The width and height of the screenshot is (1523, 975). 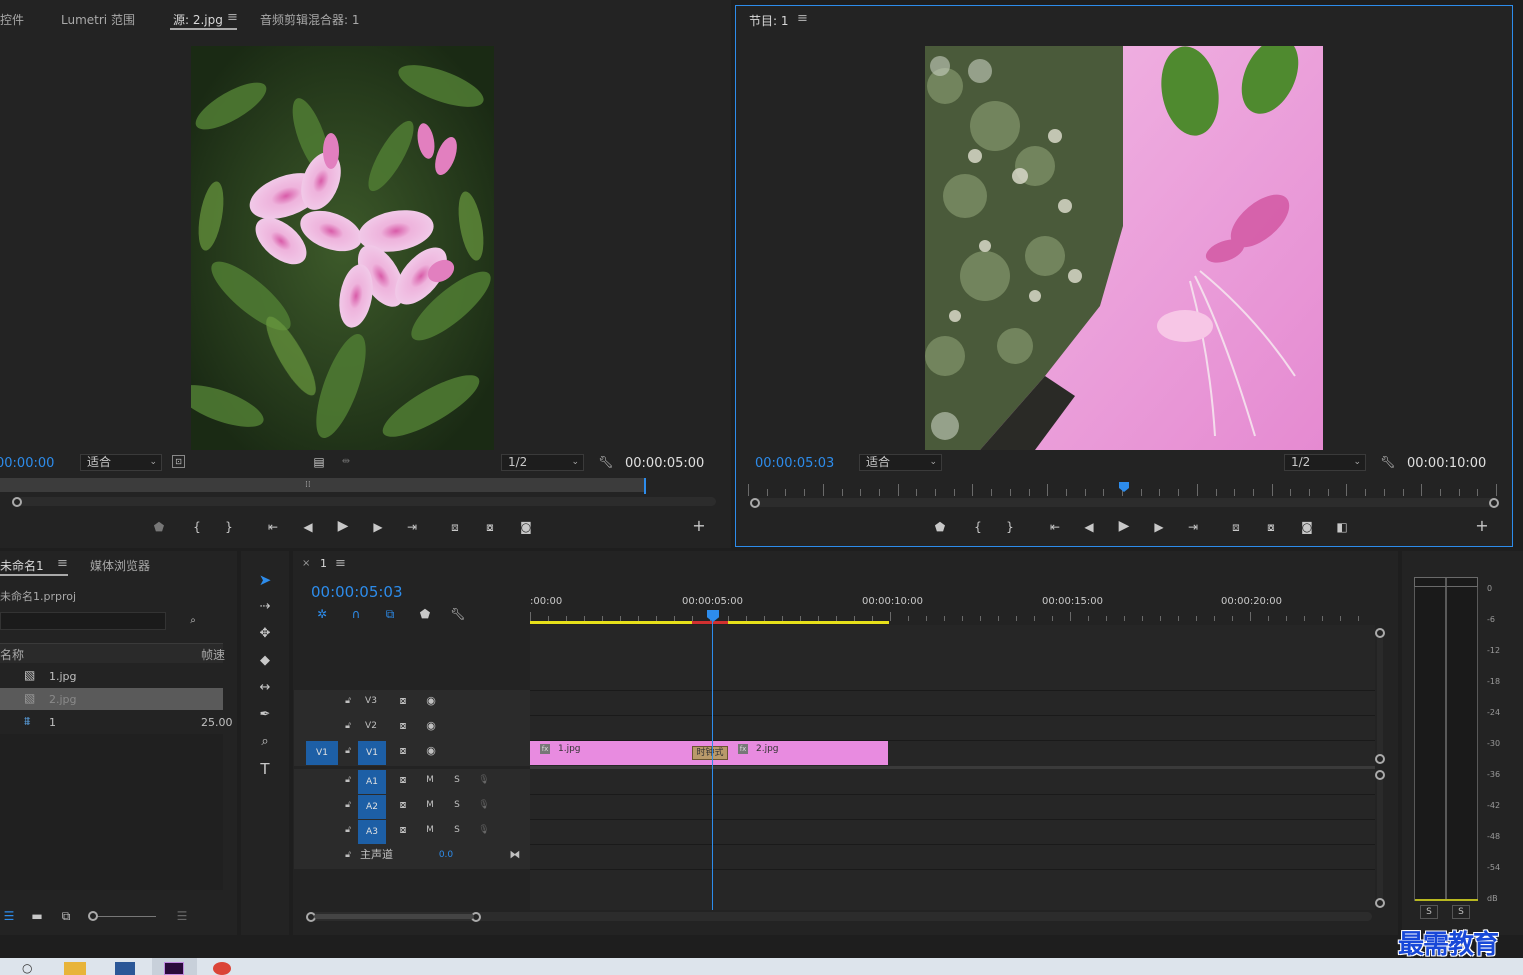 What do you see at coordinates (265, 715) in the screenshot?
I see `pen-tool-icon: ✒` at bounding box center [265, 715].